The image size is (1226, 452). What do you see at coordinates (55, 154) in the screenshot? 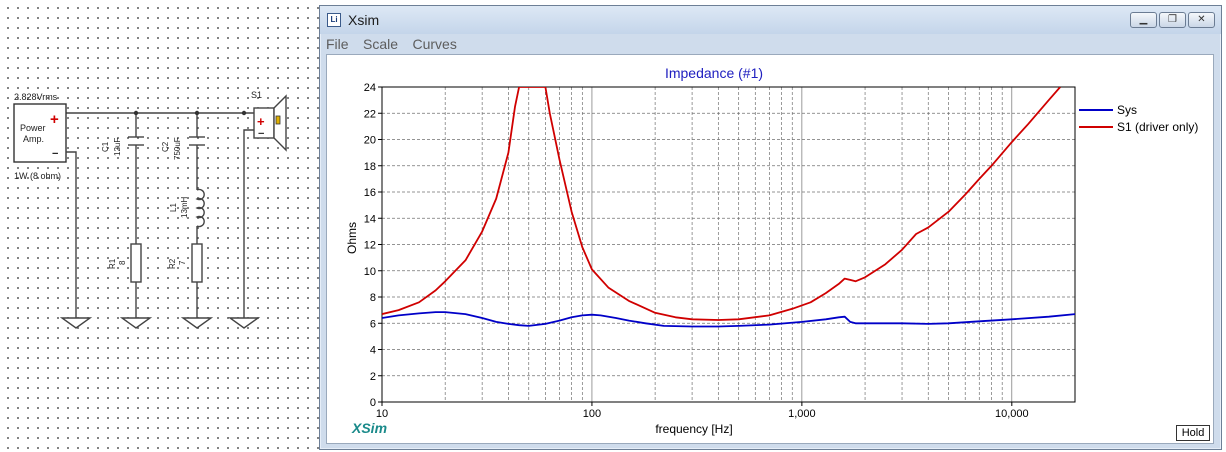
I see `amp-minus-sign: −` at bounding box center [55, 154].